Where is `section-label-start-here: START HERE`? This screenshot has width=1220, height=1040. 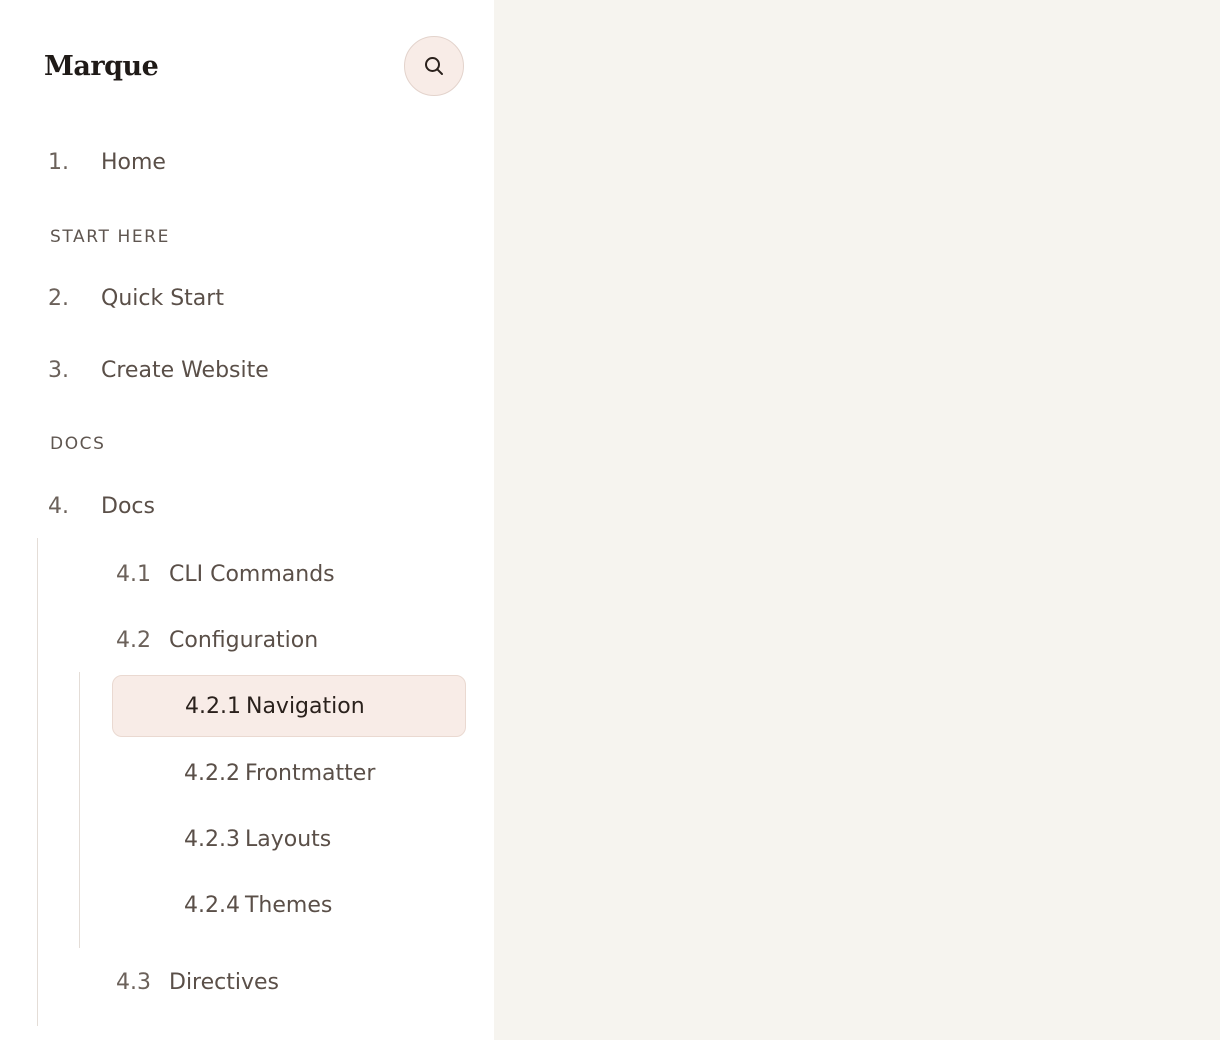
section-label-start-here: START HERE is located at coordinates (110, 237).